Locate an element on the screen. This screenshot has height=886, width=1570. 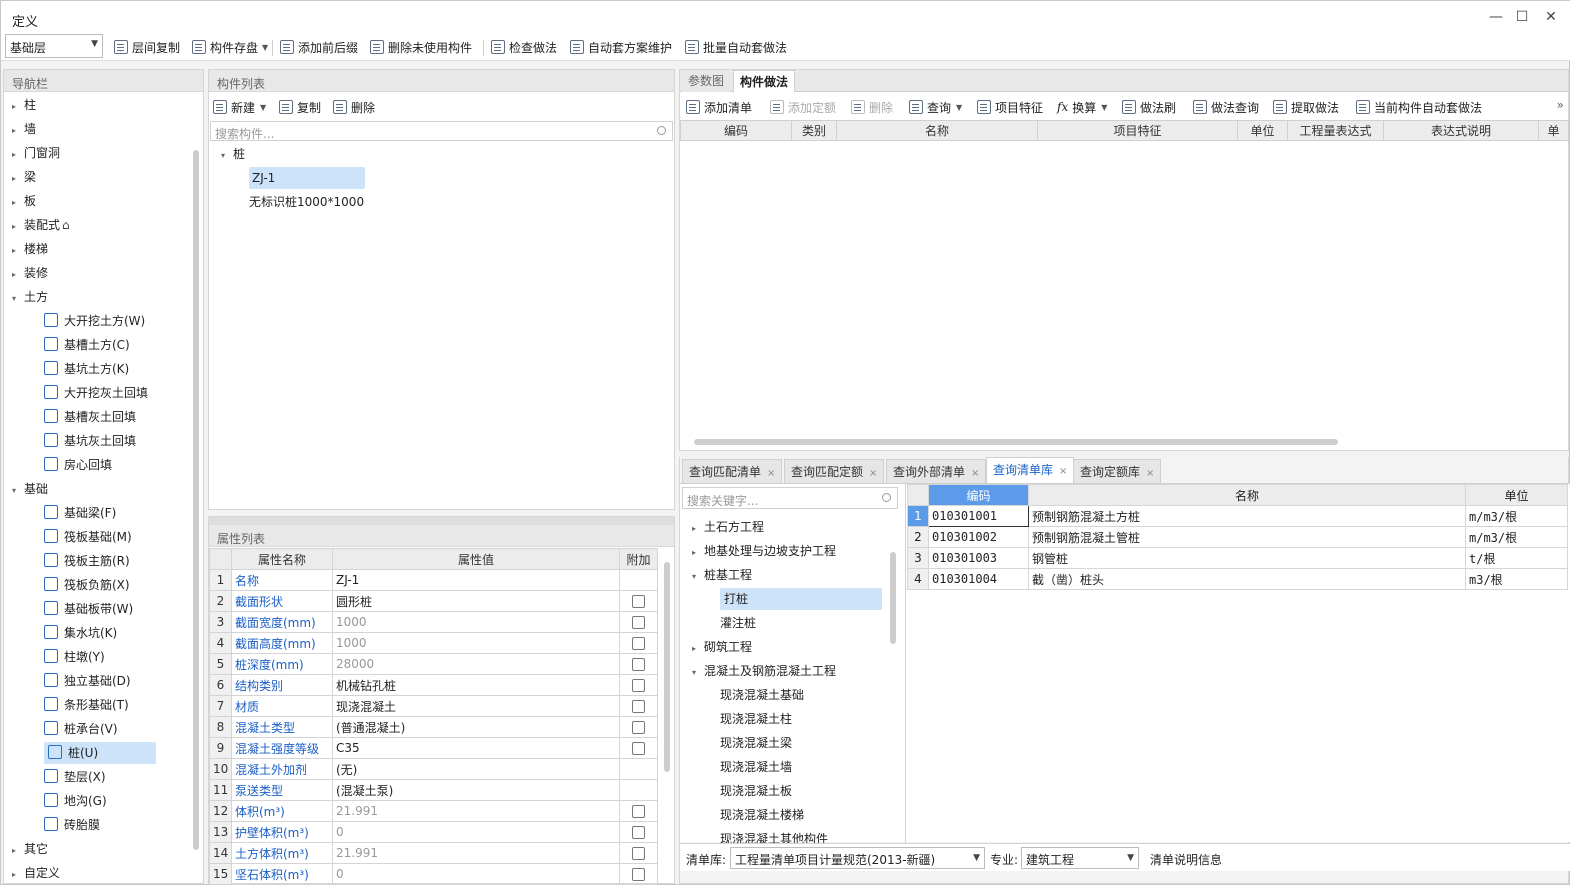
bill-info-link: 清单说明信息 is located at coordinates (1186, 859).